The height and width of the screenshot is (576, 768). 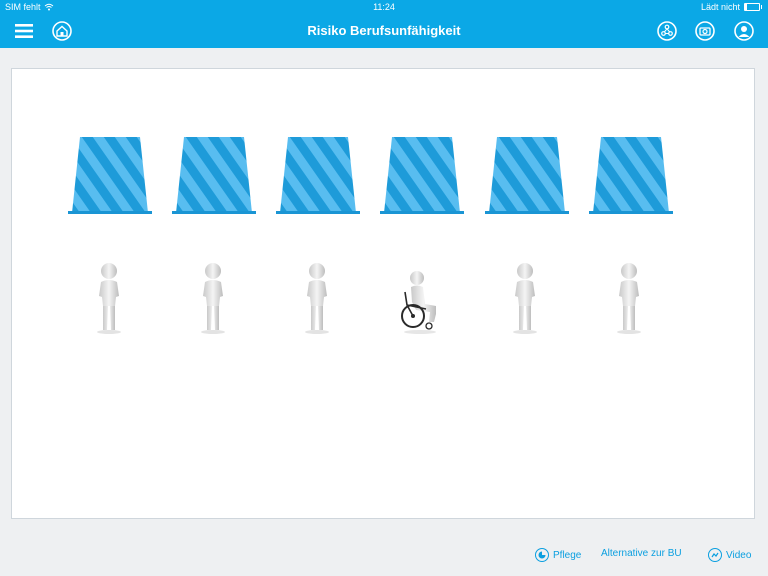 I want to click on network-button, so click(x=667, y=31).